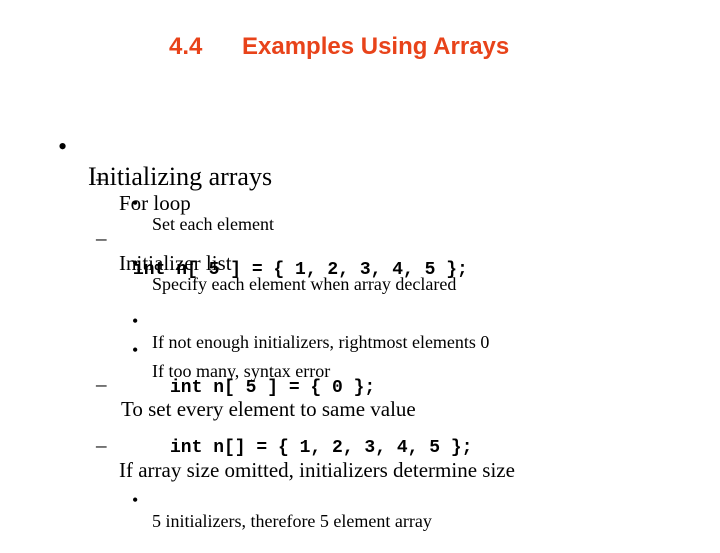 This screenshot has height=553, width=720. I want to click on bullet-text: Set each element, so click(213, 224).